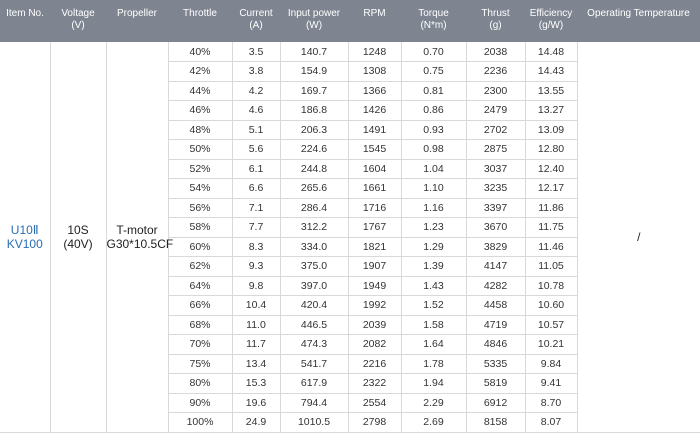 The image size is (700, 433). Describe the element at coordinates (256, 246) in the screenshot. I see `current-cell: 8.3` at that location.